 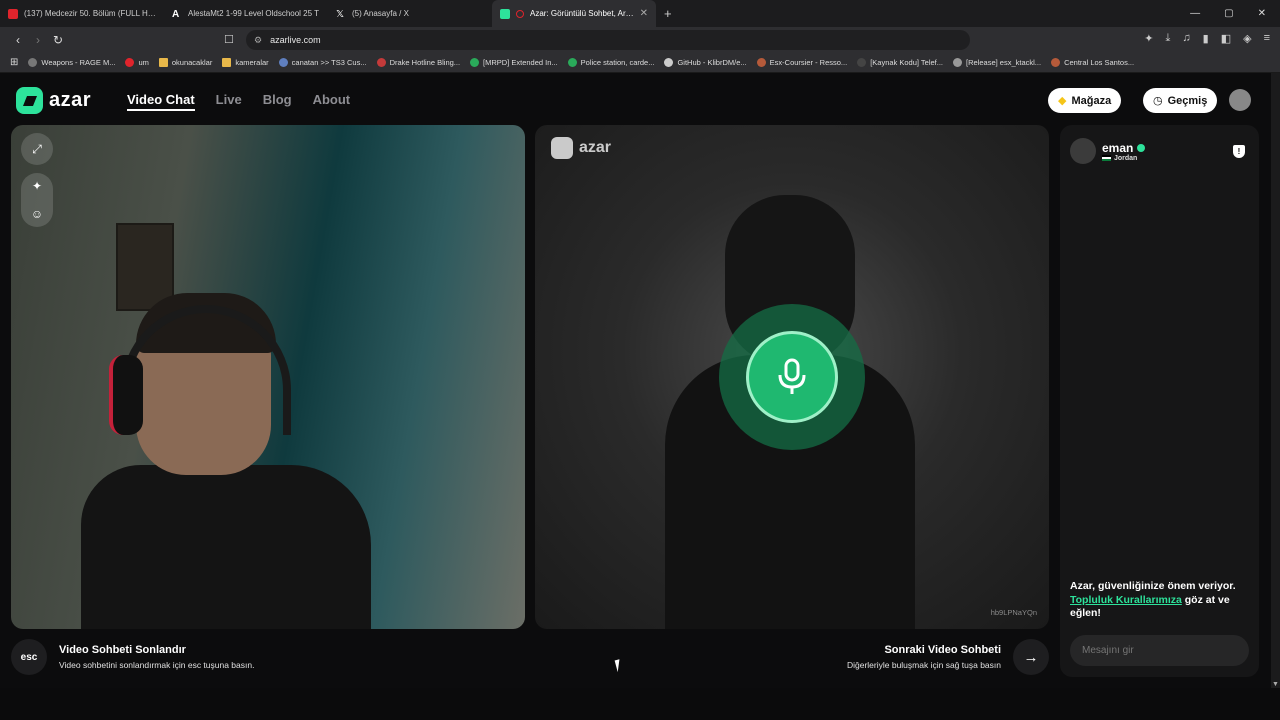 I want to click on esc-button: esc, so click(x=29, y=657).